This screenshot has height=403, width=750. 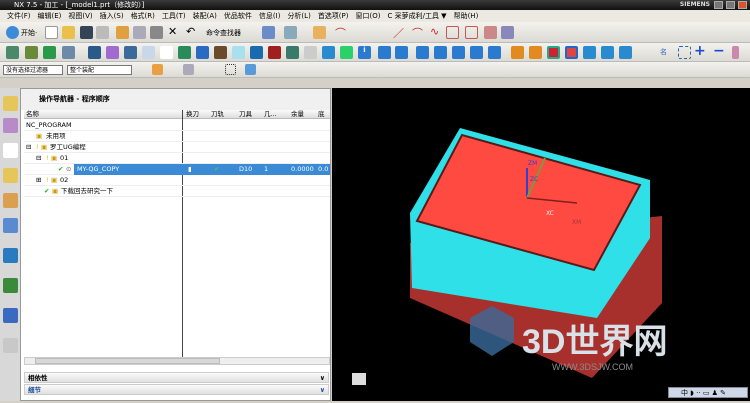 I want to click on name-icon: 名, so click(x=663, y=52).